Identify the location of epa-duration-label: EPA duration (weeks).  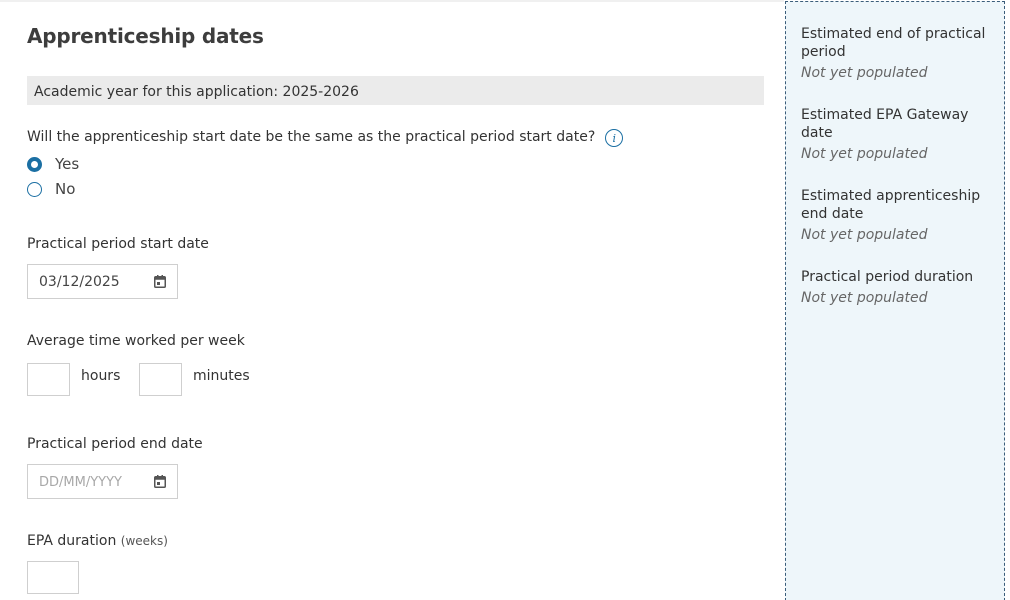
(97, 541).